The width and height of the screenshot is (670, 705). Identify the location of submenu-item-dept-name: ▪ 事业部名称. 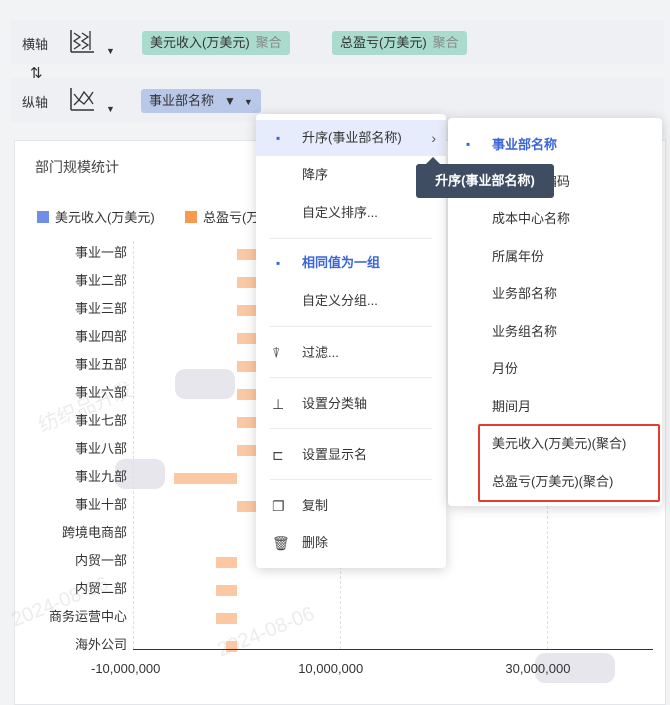
(555, 144).